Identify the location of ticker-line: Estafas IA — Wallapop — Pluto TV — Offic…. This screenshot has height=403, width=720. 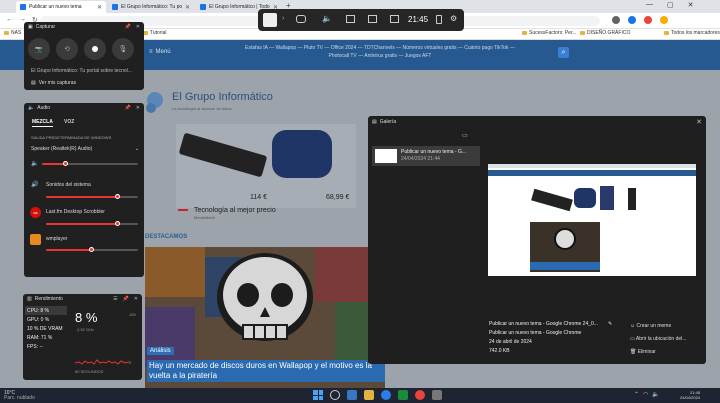
(380, 48).